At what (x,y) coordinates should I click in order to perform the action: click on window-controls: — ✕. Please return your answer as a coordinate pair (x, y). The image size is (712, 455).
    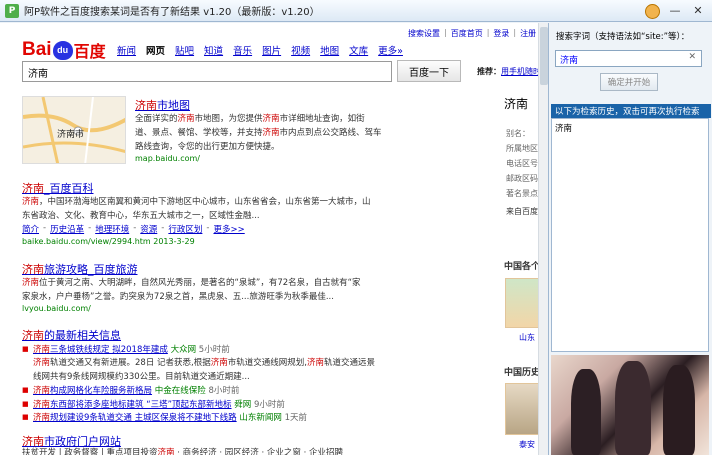
    Looking at the image, I should click on (675, 10).